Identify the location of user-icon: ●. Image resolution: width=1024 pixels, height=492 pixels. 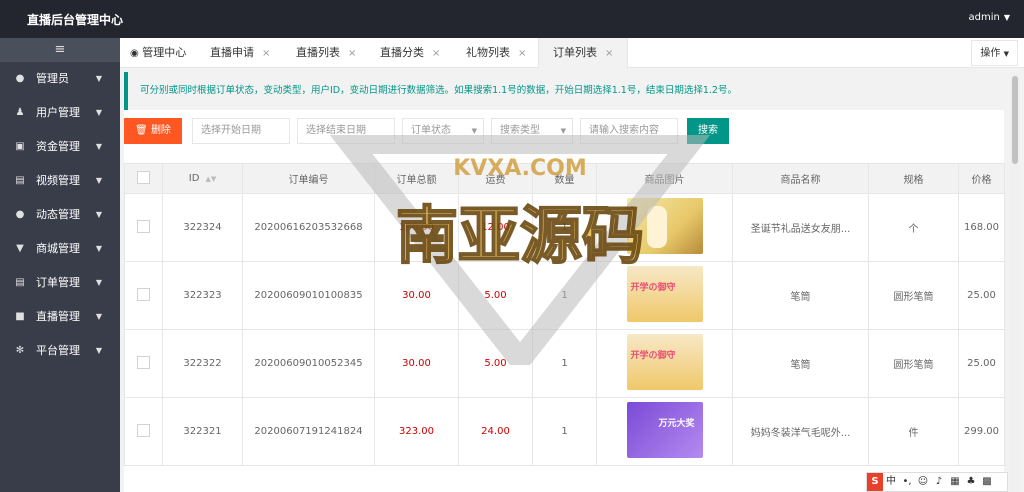
(20, 78).